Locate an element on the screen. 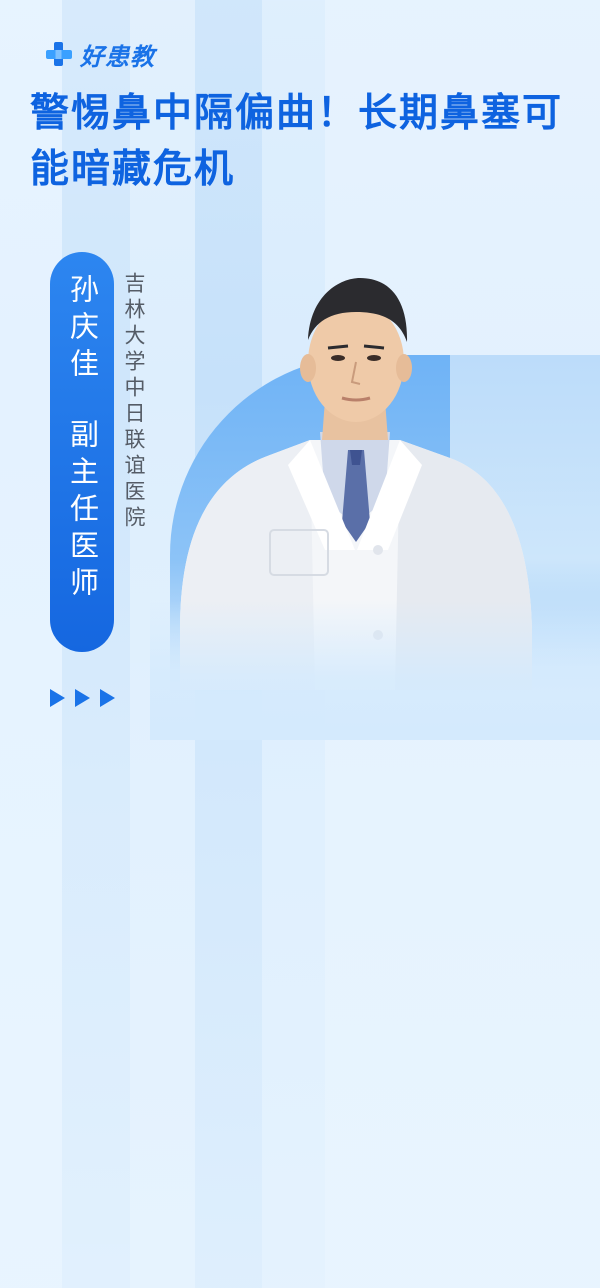 This screenshot has height=1288, width=600. brand-name: 好患教 is located at coordinates (117, 56).